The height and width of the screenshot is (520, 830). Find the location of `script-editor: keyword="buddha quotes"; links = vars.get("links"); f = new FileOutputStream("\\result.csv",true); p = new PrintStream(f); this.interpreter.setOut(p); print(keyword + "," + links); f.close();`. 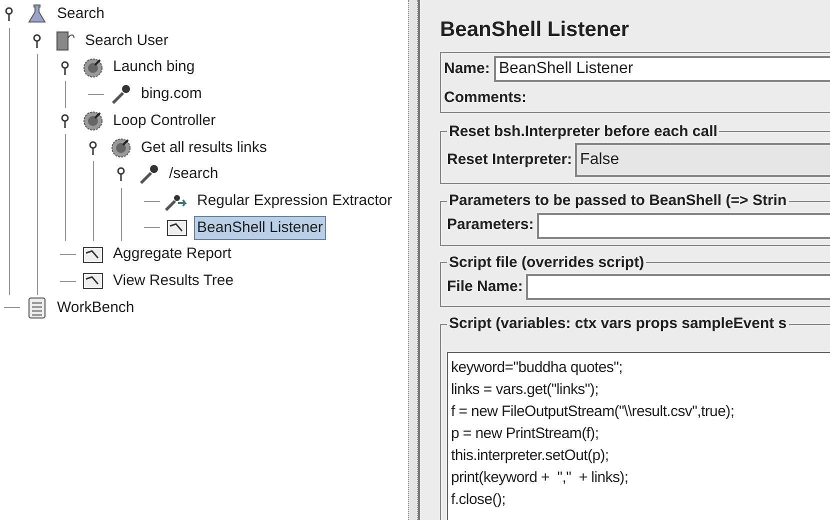

script-editor: keyword="buddha quotes"; links = vars.get("links"); f = new FileOutputStream("\\result.csv",true); p = new PrintStream(f); this.interpreter.setOut(p); print(keyword + "," + links); f.close(); is located at coordinates (638, 436).